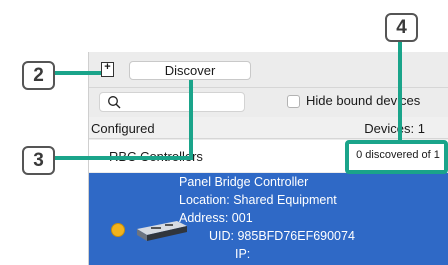 This screenshot has height=265, width=448. I want to click on callout-2: 2, so click(38, 75).